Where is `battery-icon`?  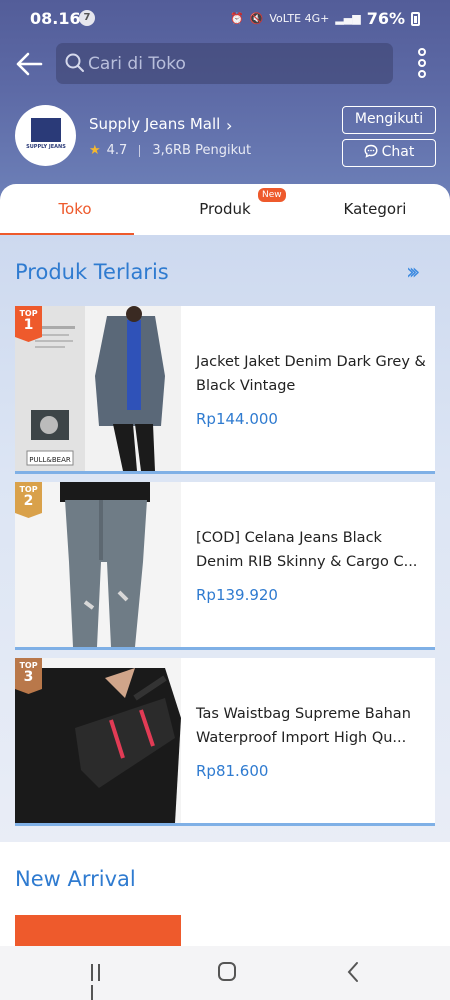 battery-icon is located at coordinates (415, 18).